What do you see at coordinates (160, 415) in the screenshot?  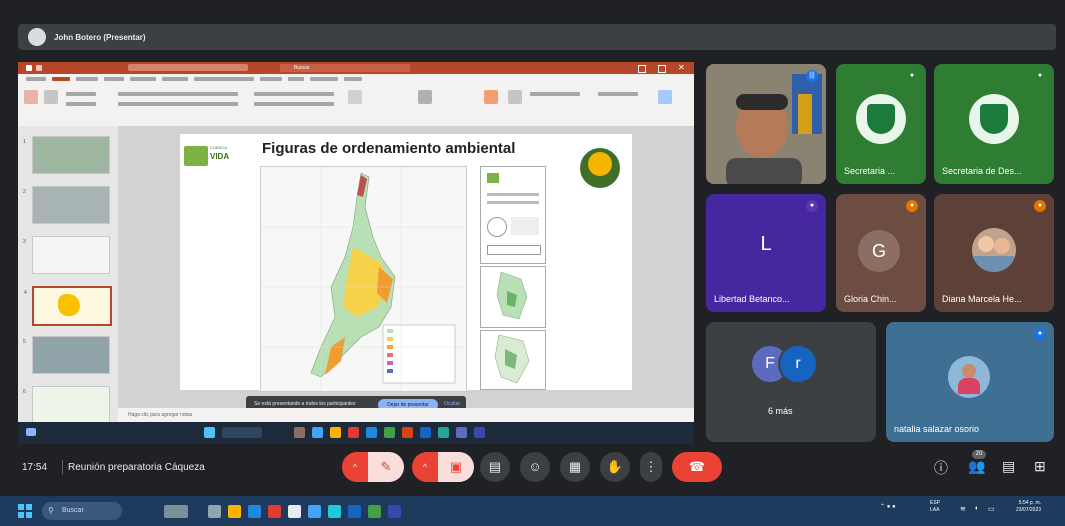 I see `notes-placeholder: Haga clic para agregar notas` at bounding box center [160, 415].